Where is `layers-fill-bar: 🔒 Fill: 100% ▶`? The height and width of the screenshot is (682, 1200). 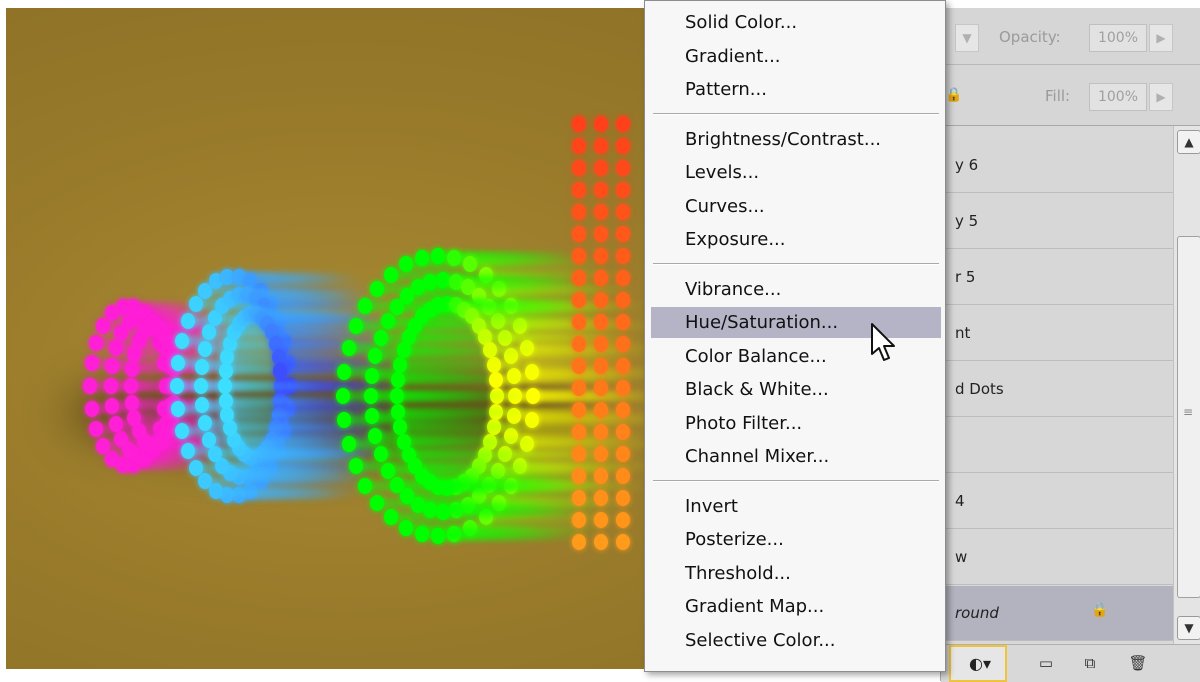
layers-fill-bar: 🔒 Fill: 100% ▶ is located at coordinates (1070, 95).